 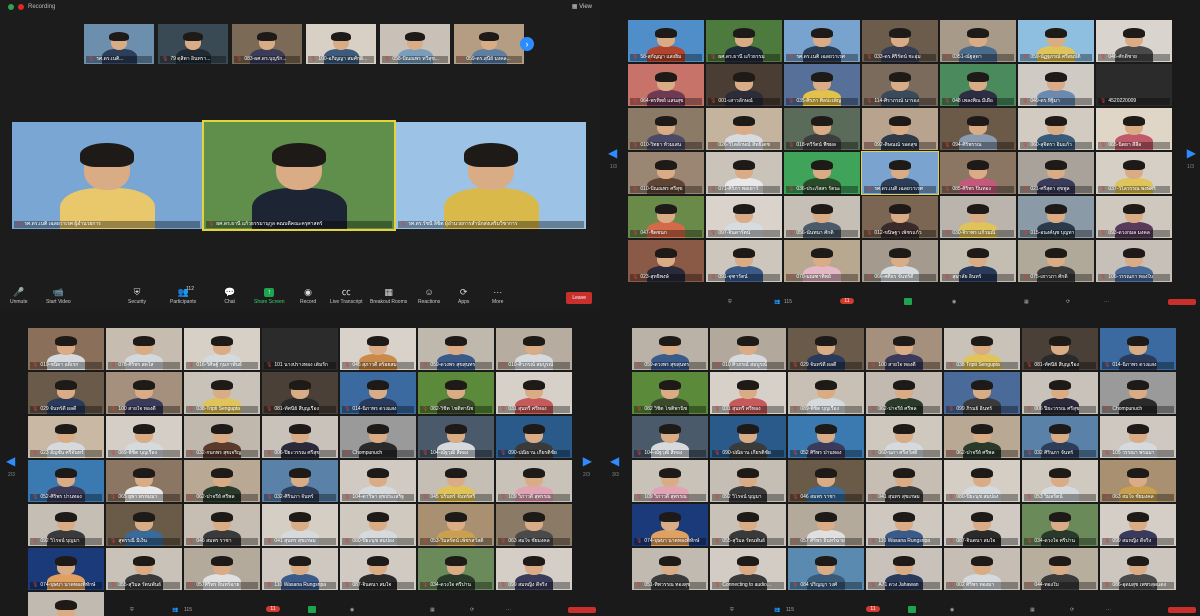 I want to click on participant-video-tile: 🎙 081-ทัศนีย์ สีบุญเรือง, so click(x=1060, y=349).